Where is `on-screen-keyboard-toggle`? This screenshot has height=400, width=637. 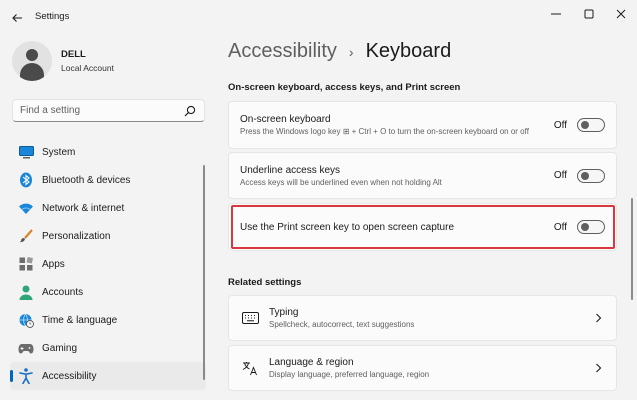 on-screen-keyboard-toggle is located at coordinates (591, 125).